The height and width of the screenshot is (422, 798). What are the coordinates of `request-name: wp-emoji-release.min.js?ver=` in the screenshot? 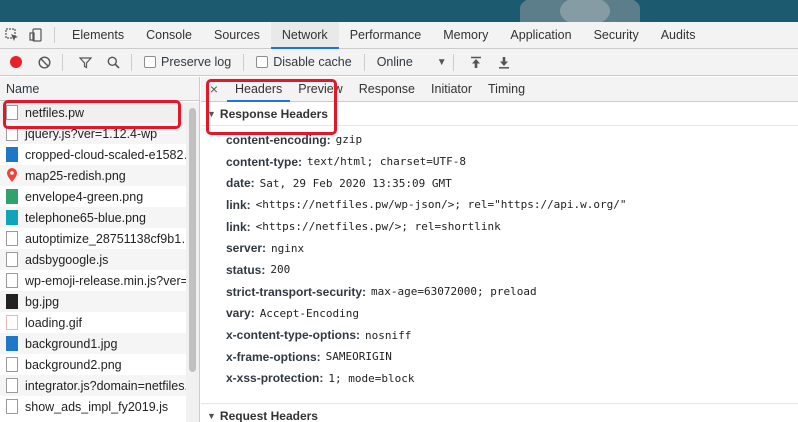 It's located at (105, 280).